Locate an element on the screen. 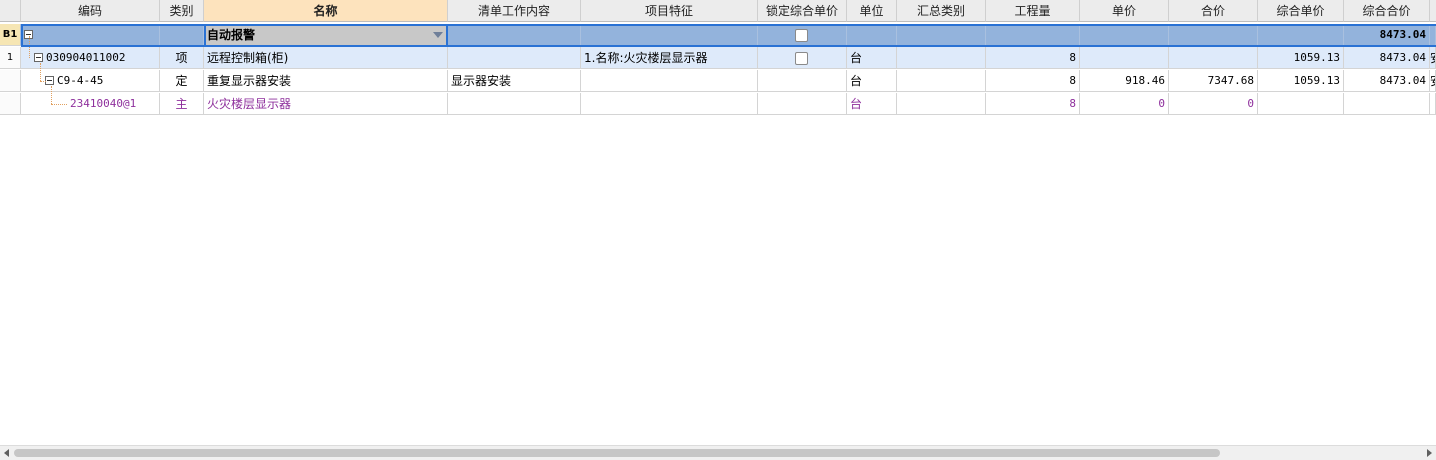 The width and height of the screenshot is (1436, 460). cell-name-text: 自动报警 is located at coordinates (231, 35).